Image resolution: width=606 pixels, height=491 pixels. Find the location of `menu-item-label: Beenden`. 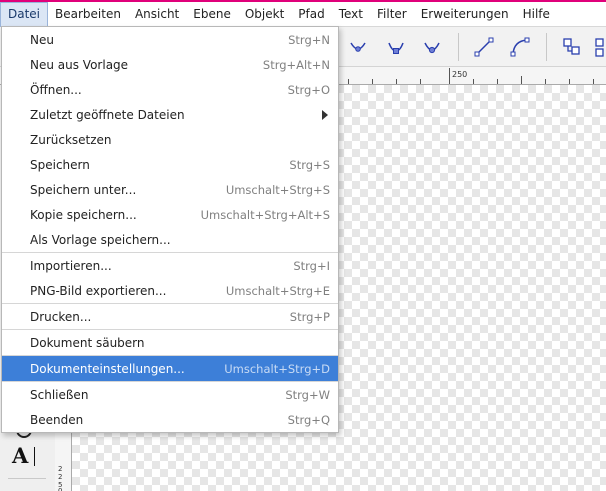

menu-item-label: Beenden is located at coordinates (57, 419).